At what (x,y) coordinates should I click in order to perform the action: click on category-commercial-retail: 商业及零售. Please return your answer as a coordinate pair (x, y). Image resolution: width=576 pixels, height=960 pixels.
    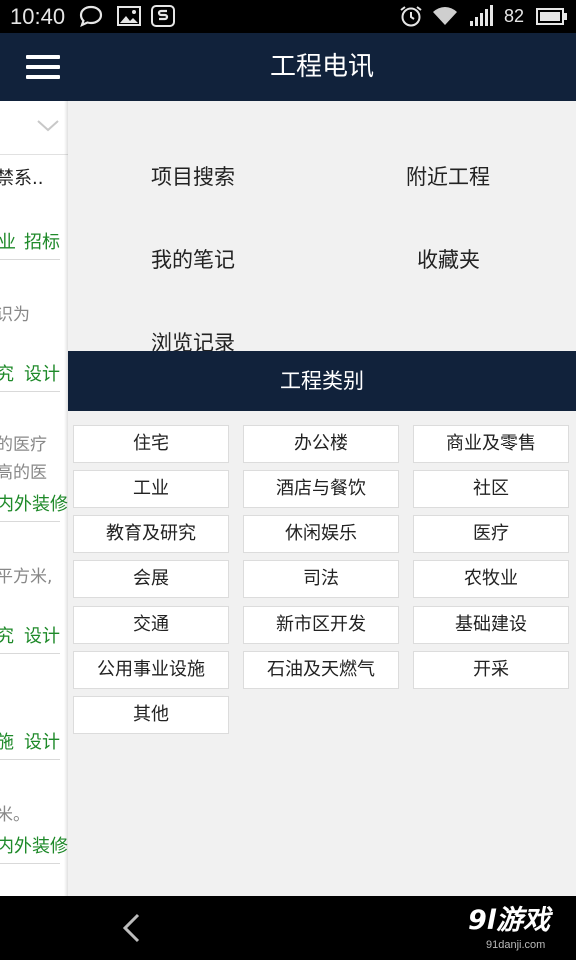
    Looking at the image, I should click on (491, 444).